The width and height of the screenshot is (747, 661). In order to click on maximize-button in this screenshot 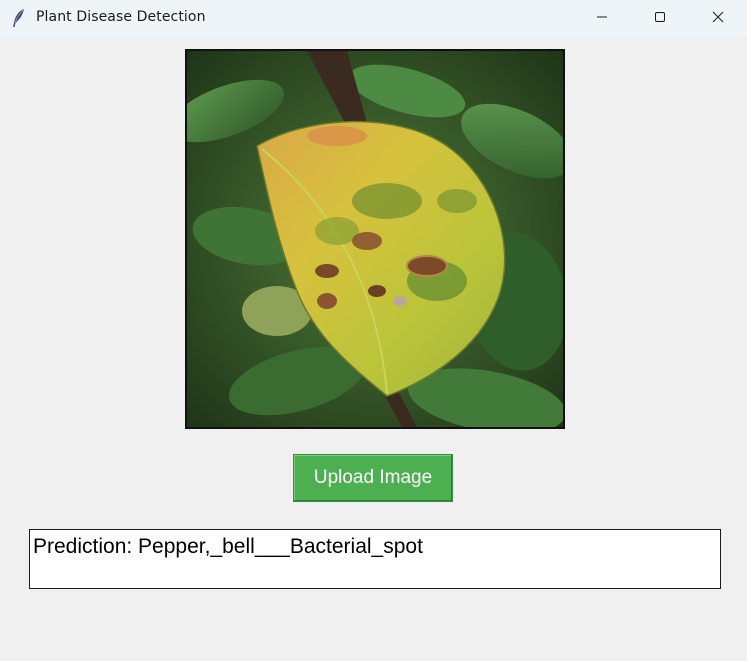, I will do `click(660, 18)`.